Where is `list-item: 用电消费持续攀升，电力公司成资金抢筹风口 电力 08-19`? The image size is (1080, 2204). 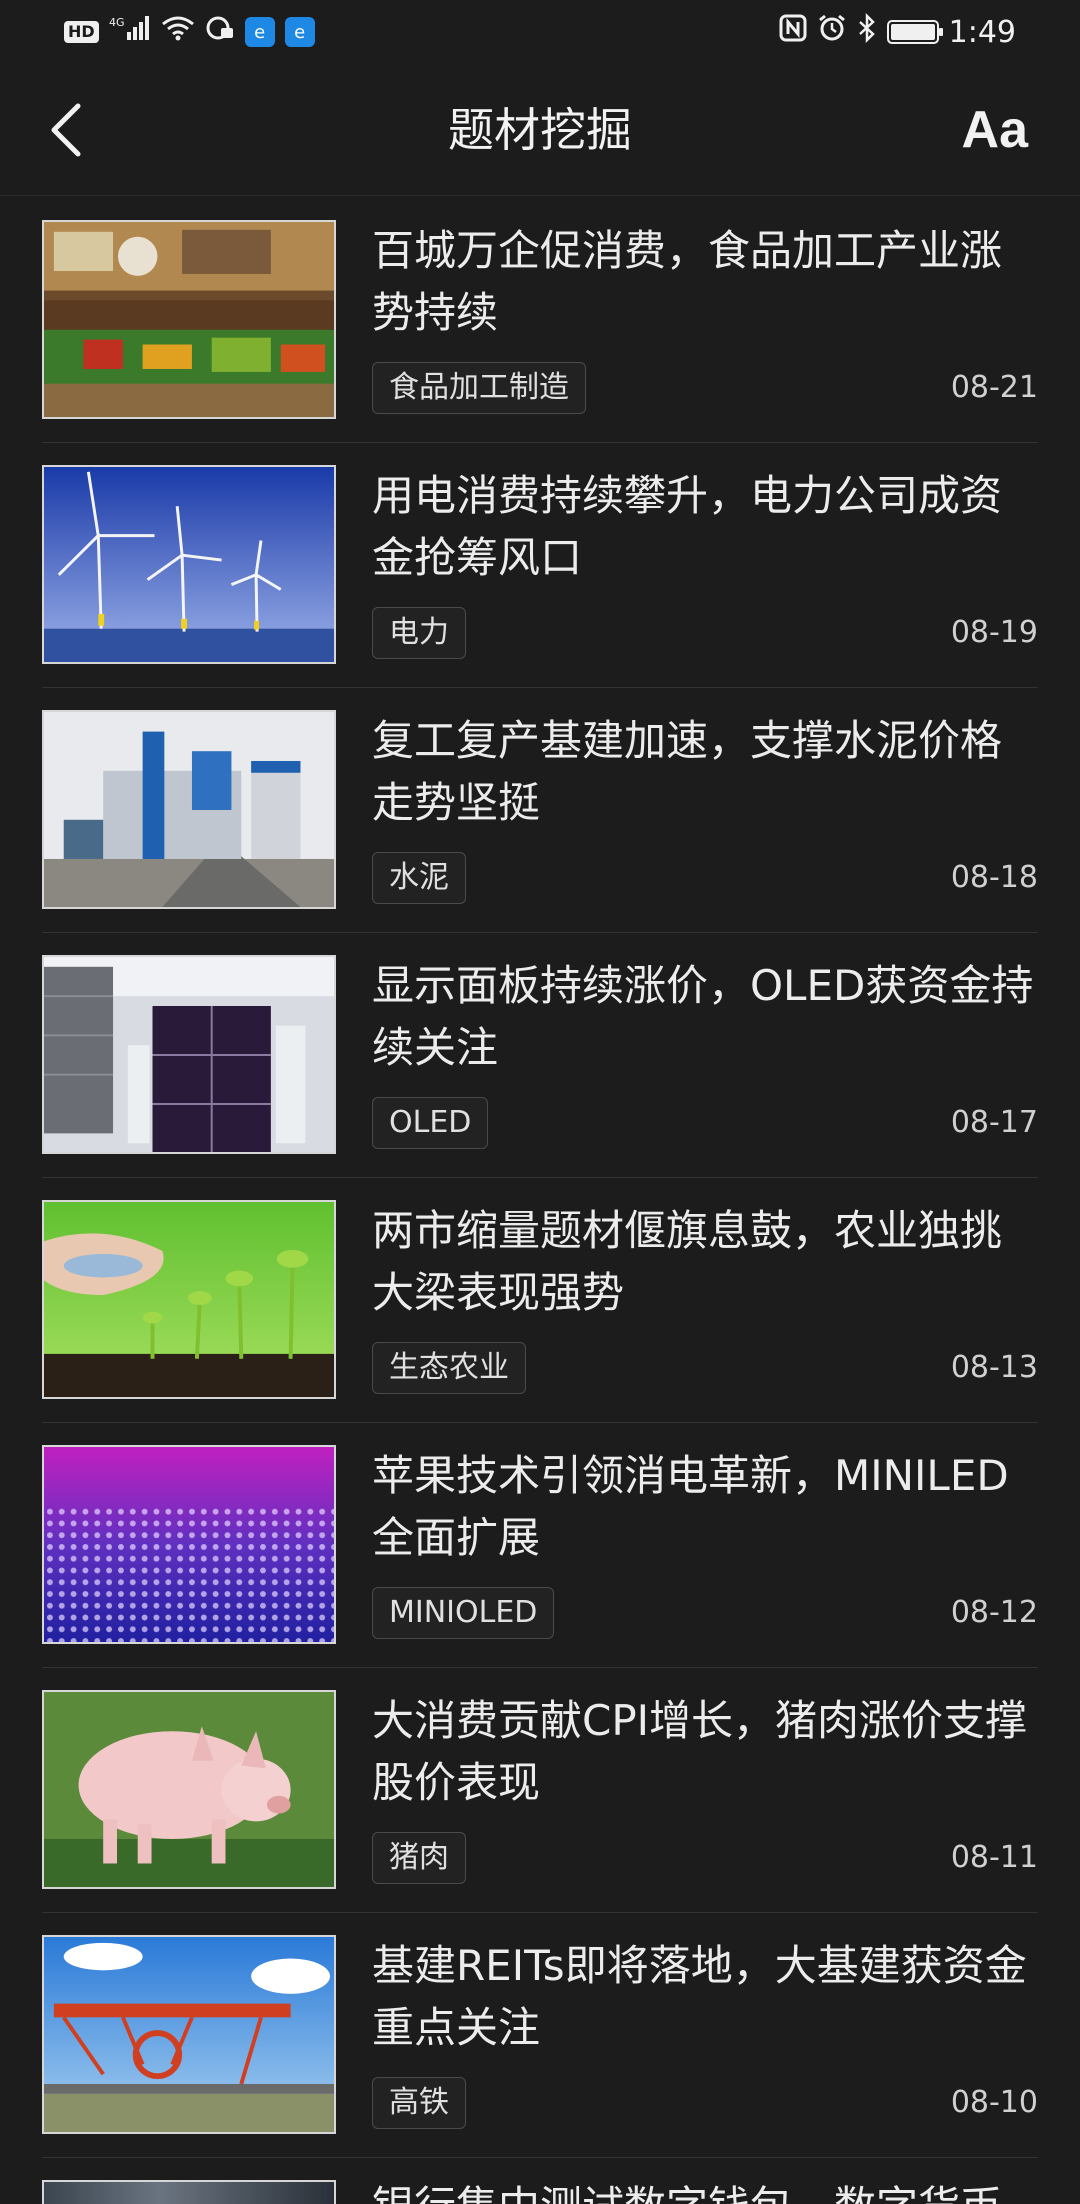
list-item: 用电消费持续攀升，电力公司成资金抢筹风口 电力 08-19 is located at coordinates (540, 565).